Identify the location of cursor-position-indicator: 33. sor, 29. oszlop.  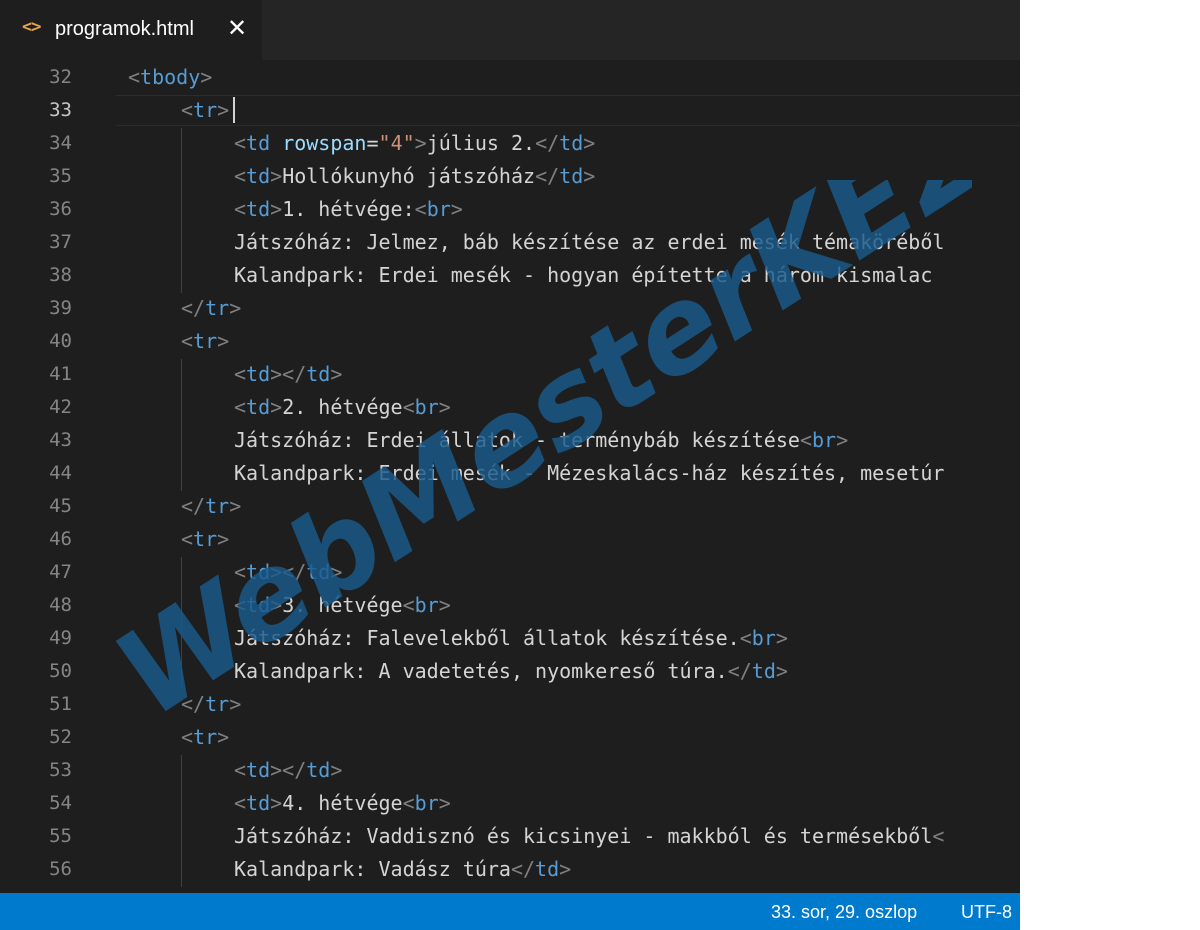
(844, 912).